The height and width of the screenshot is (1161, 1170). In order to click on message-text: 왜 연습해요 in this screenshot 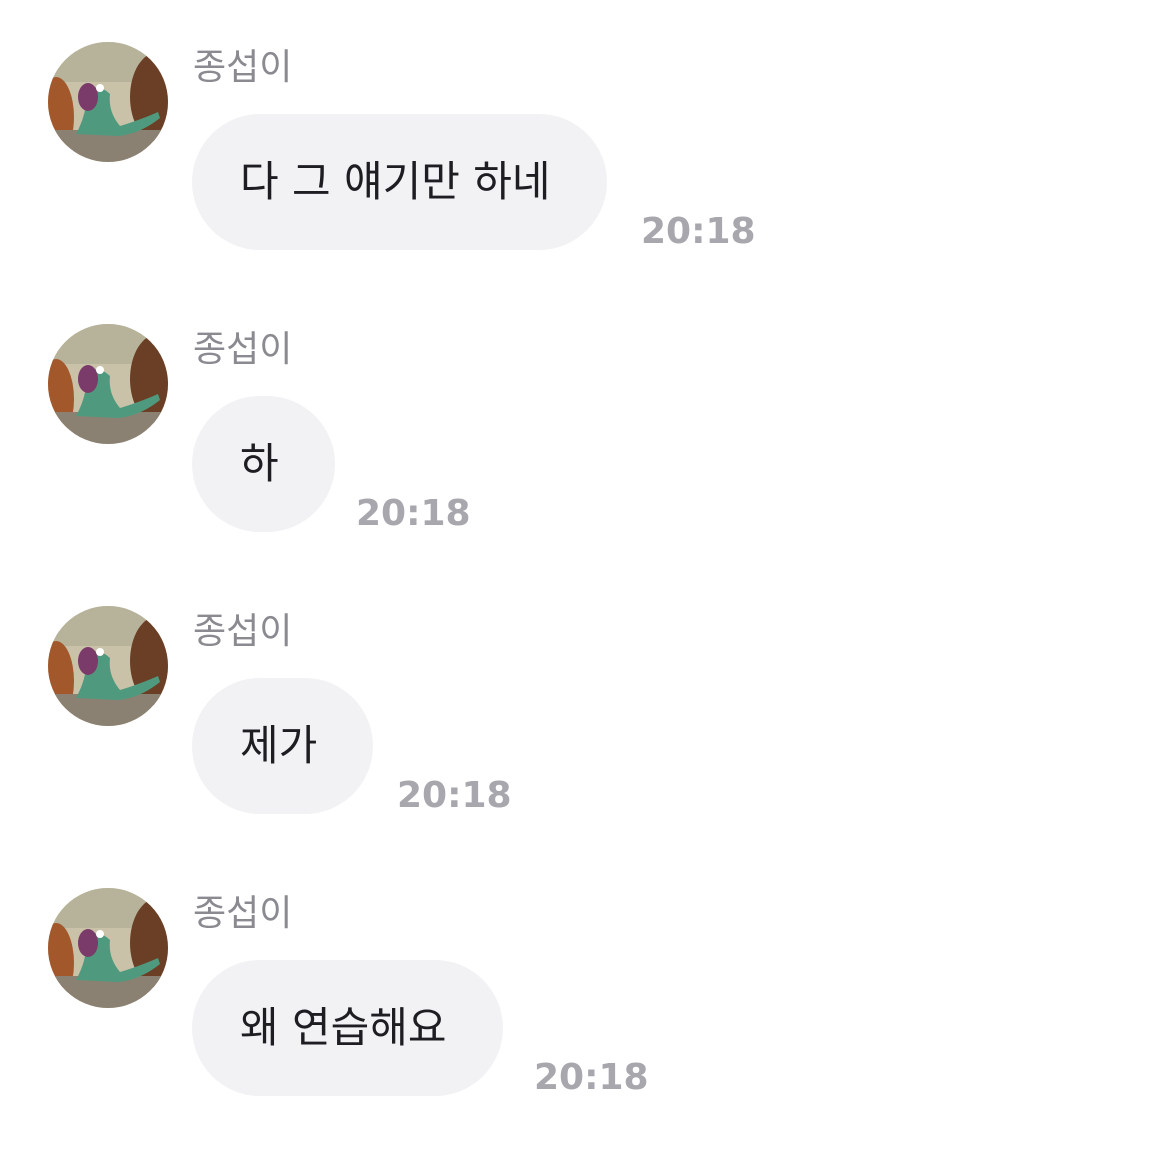, I will do `click(343, 1027)`.